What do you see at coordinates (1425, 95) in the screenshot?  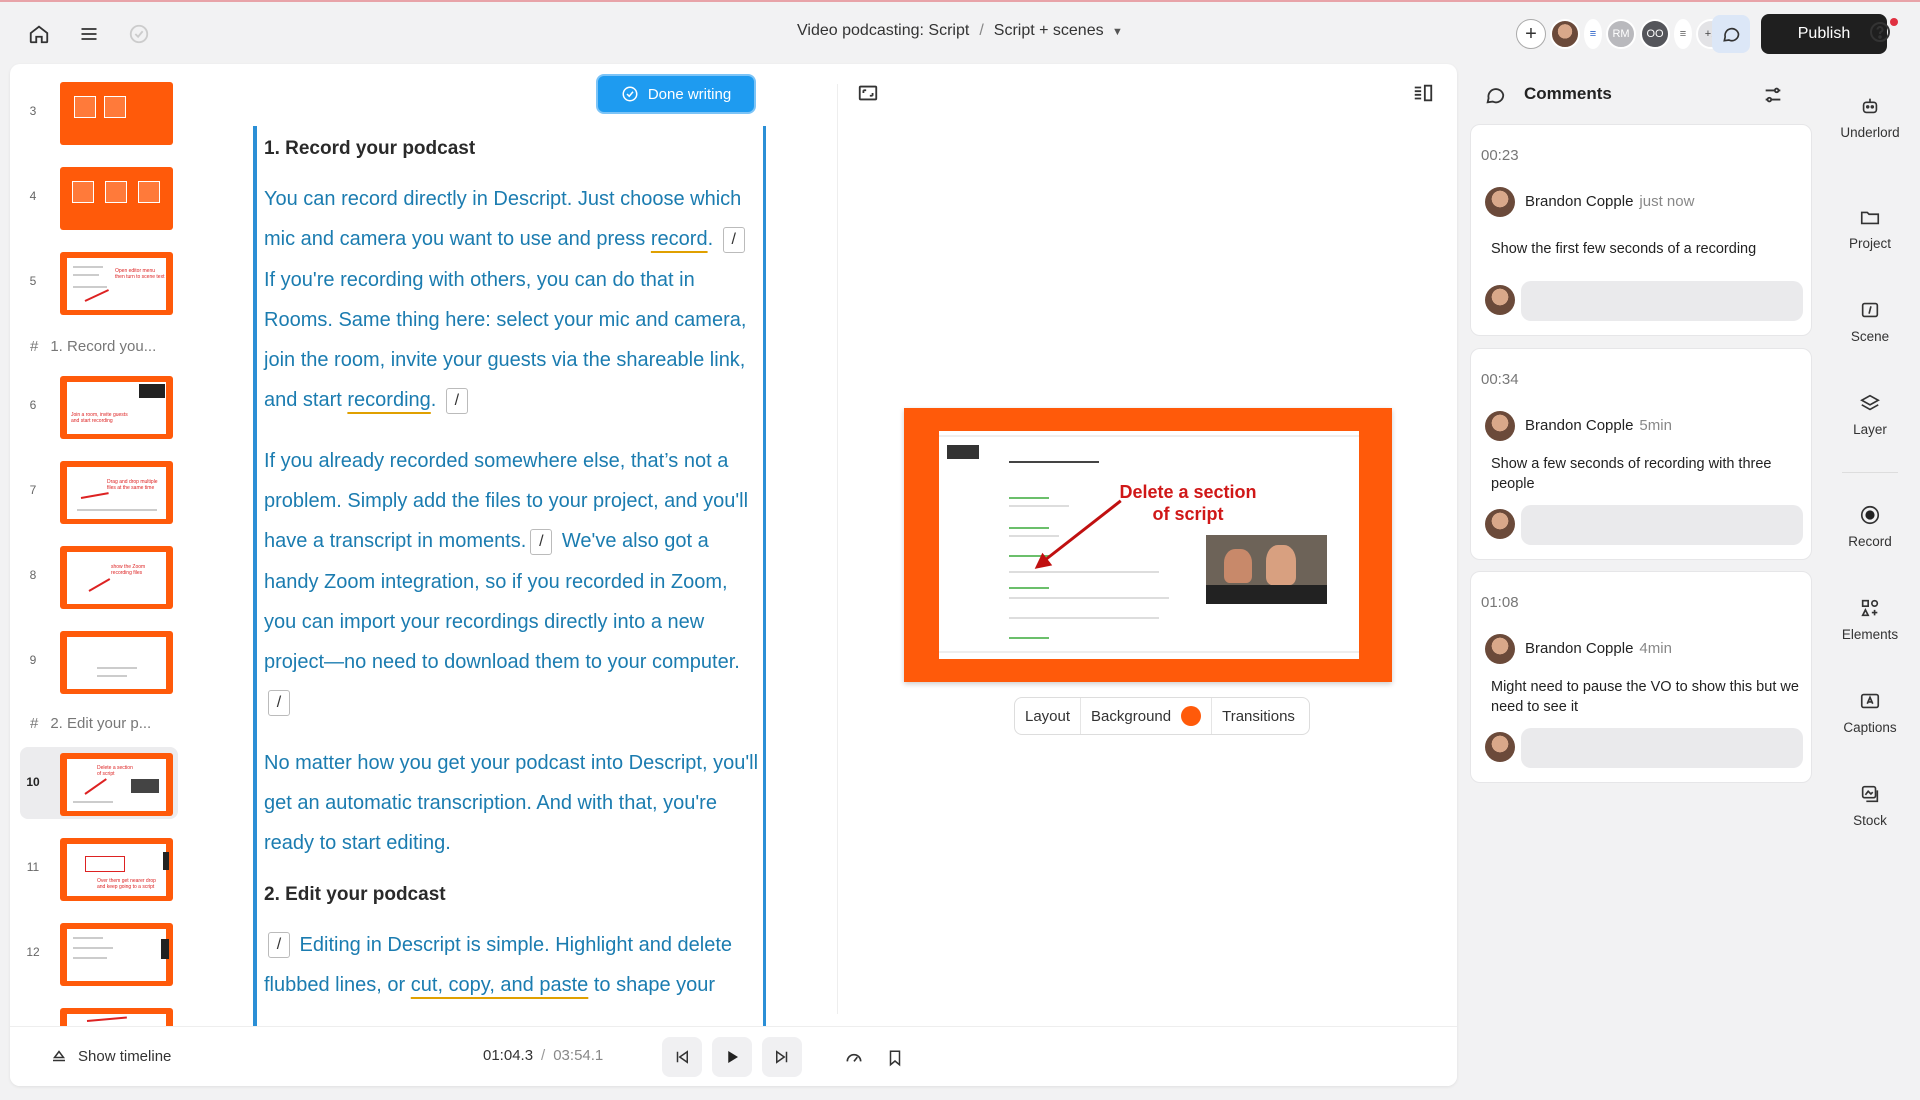 I see `layout-toggle-icon` at bounding box center [1425, 95].